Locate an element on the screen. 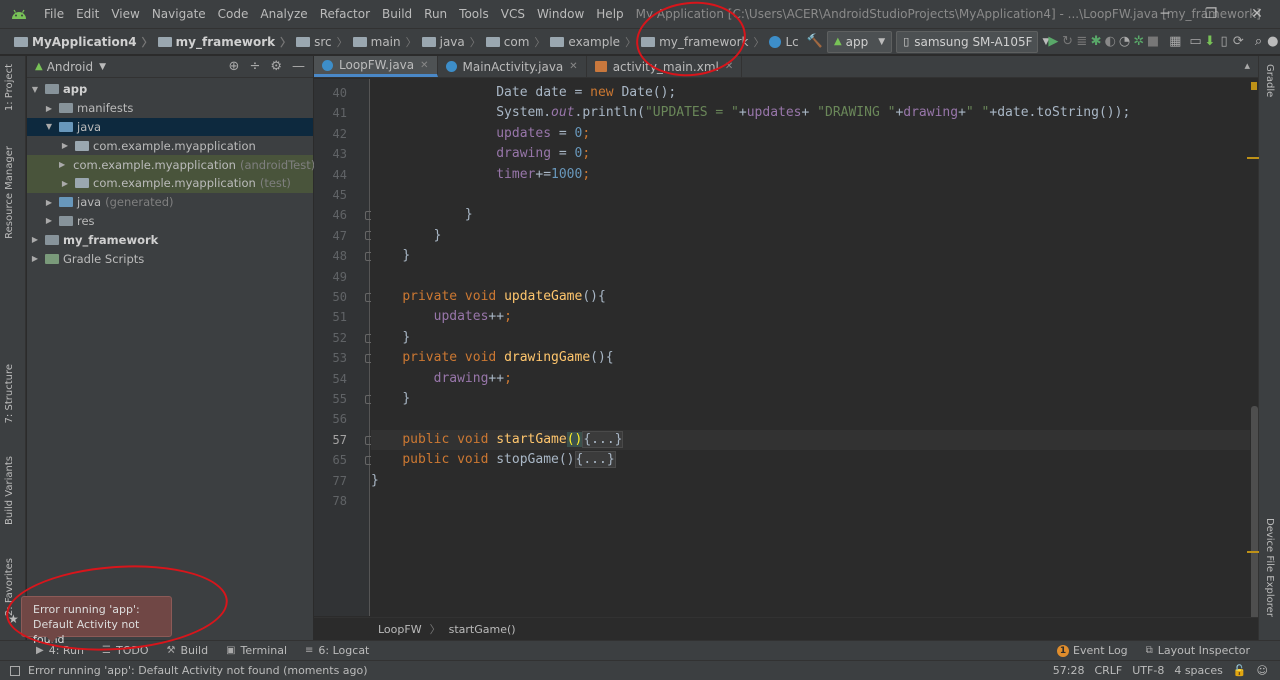  scrollbar-thumb is located at coordinates (1254, 513).